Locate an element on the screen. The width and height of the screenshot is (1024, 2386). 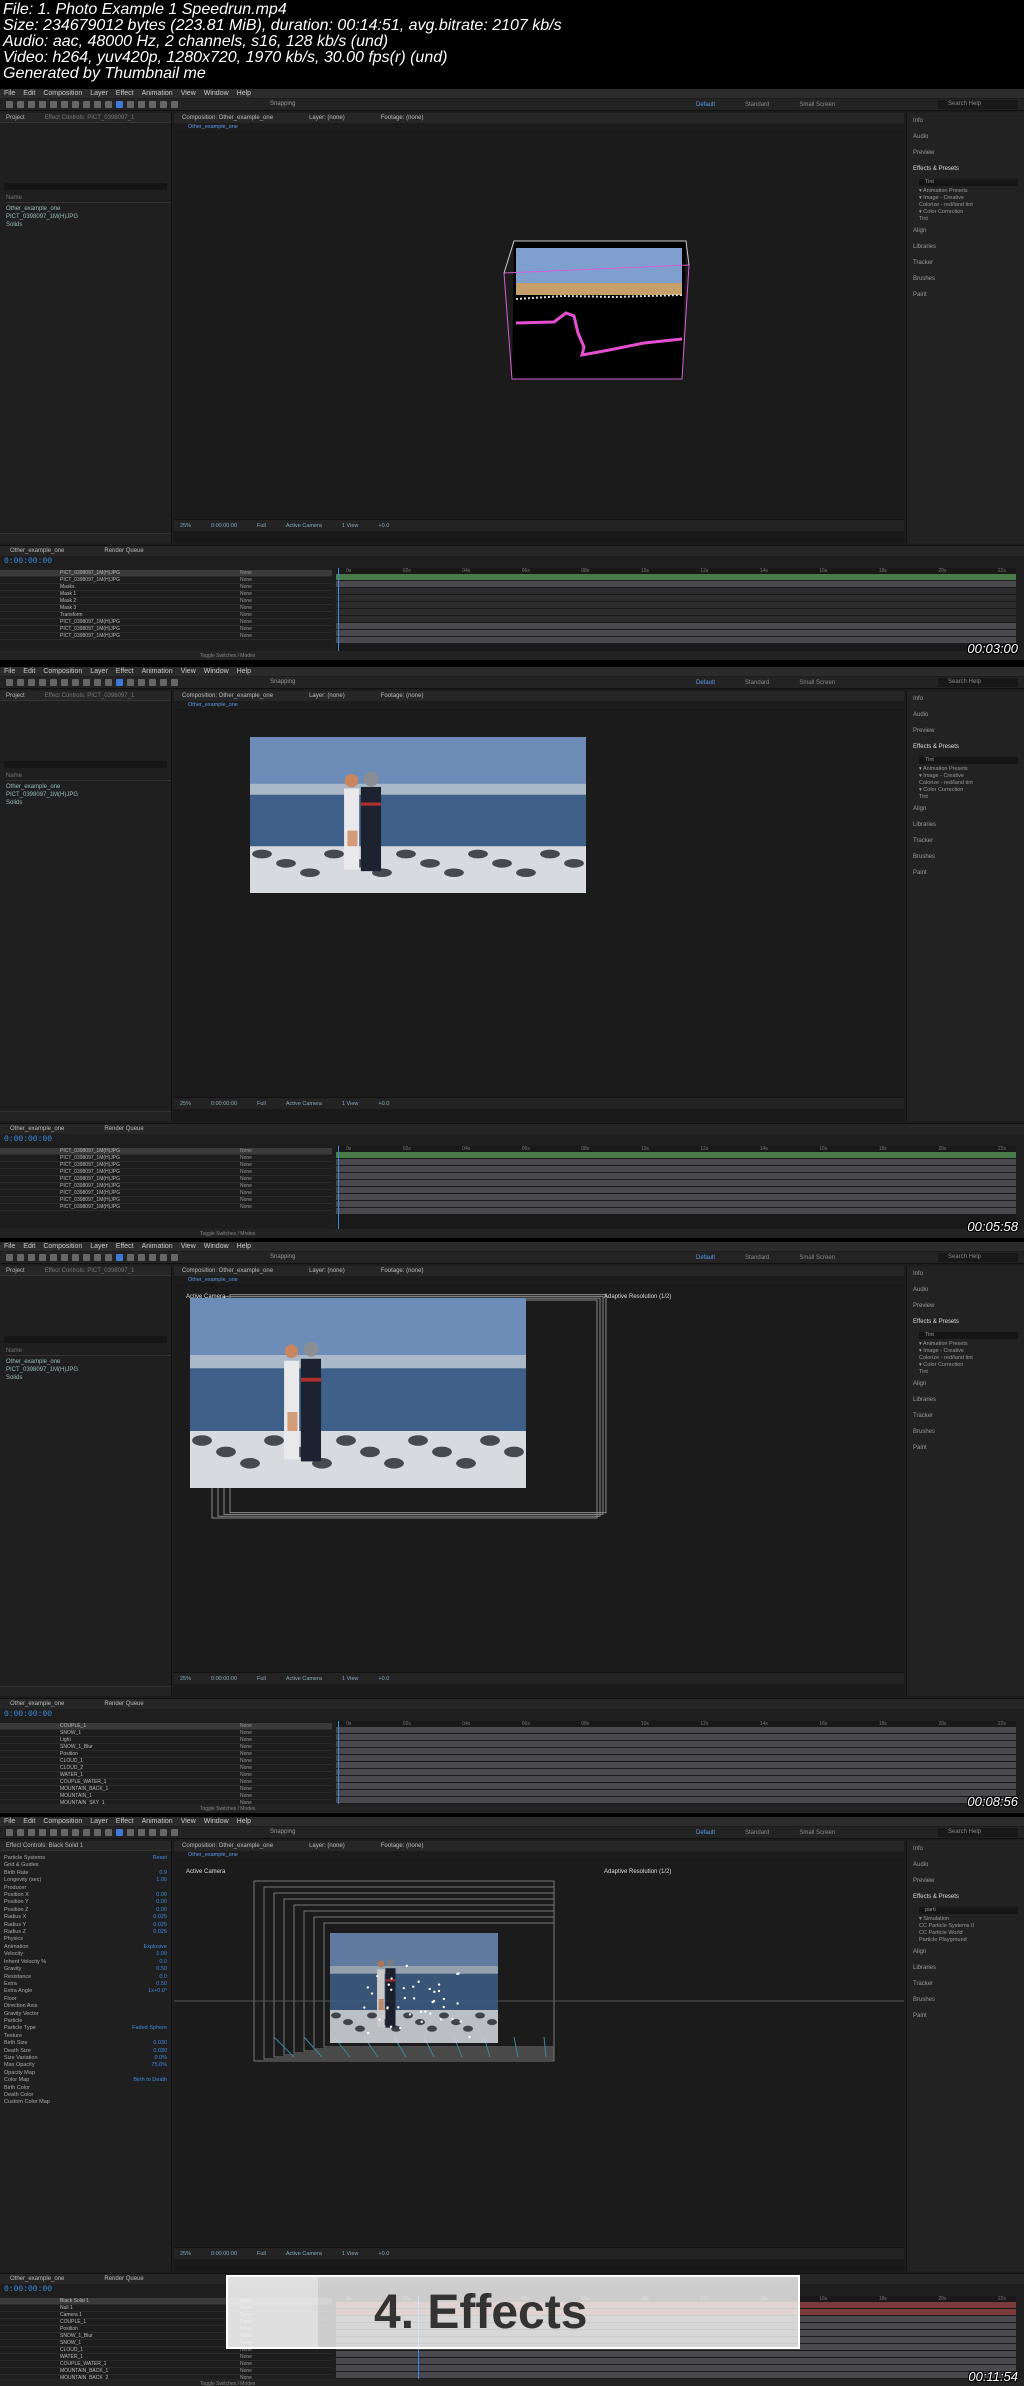
layer-row: Light None is located at coordinates (166, 1740).